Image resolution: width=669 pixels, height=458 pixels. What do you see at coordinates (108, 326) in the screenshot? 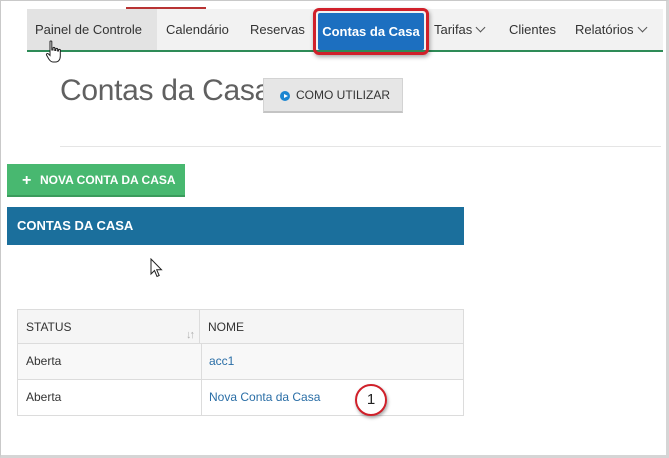
I see `column-header-status: STATUS ↓↑` at bounding box center [108, 326].